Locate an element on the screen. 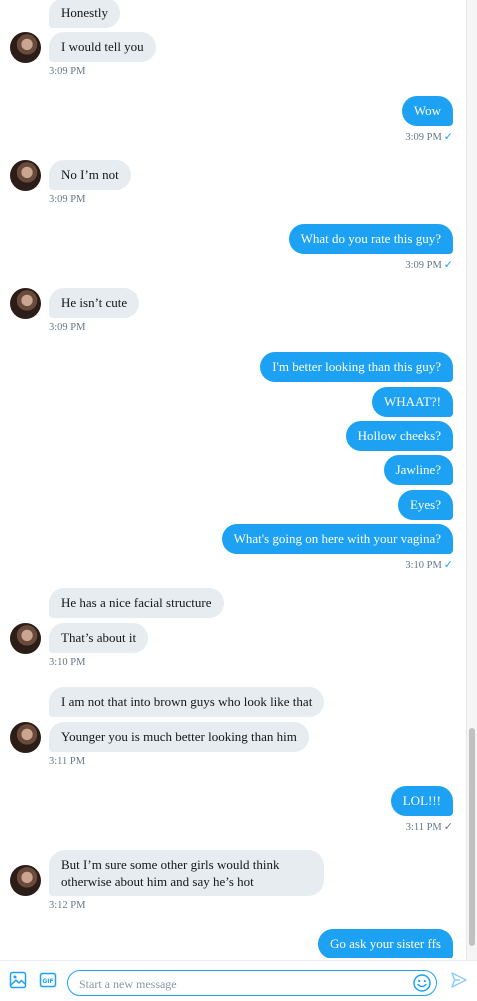 The width and height of the screenshot is (477, 1001). message-timestamp: 3:11 PM is located at coordinates (67, 761).